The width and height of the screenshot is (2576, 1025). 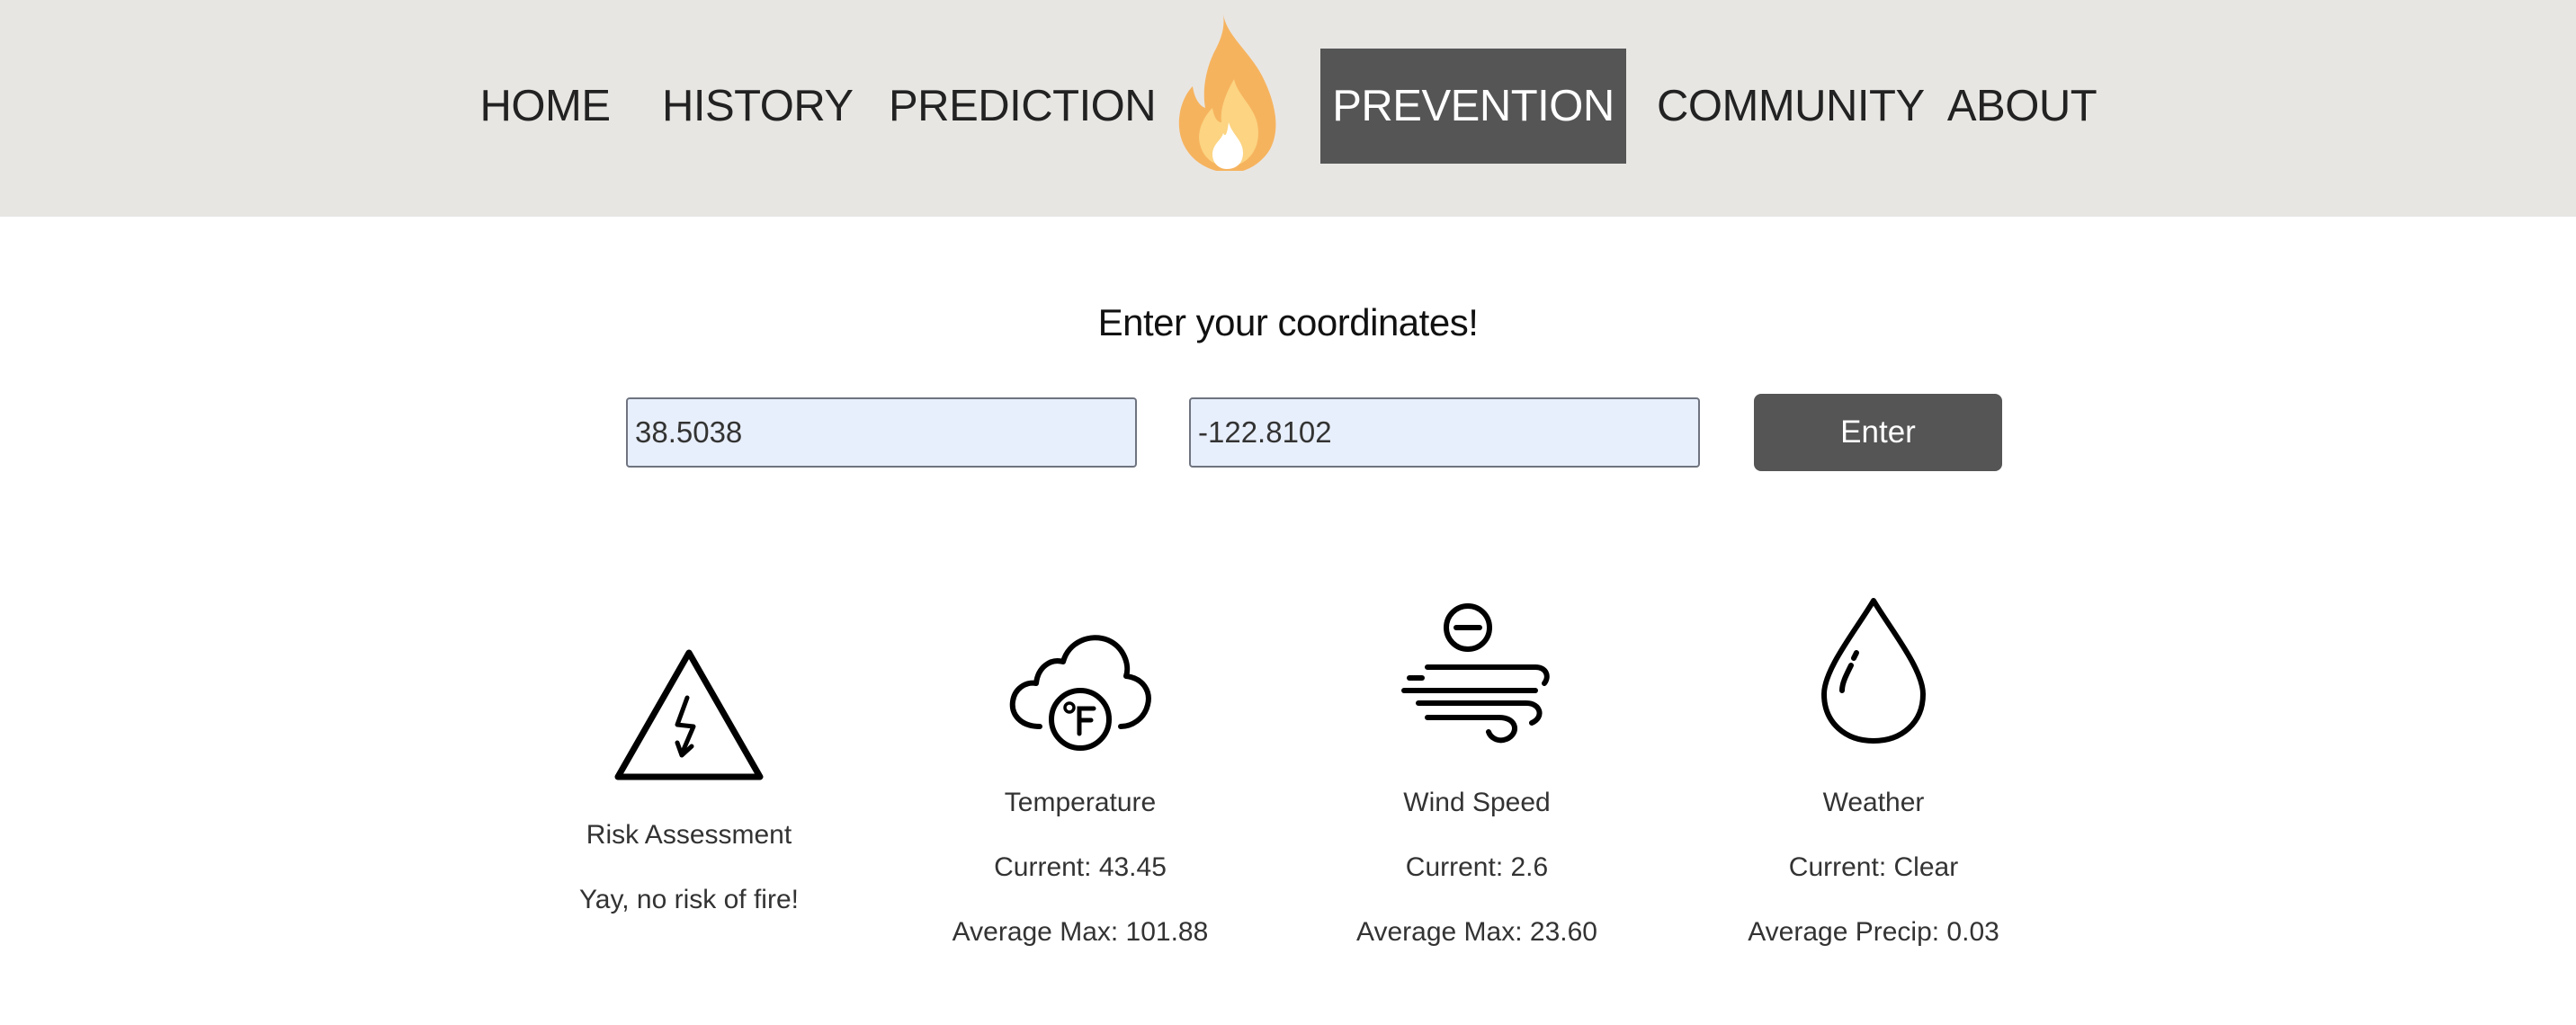 I want to click on wind-icon, so click(x=1475, y=674).